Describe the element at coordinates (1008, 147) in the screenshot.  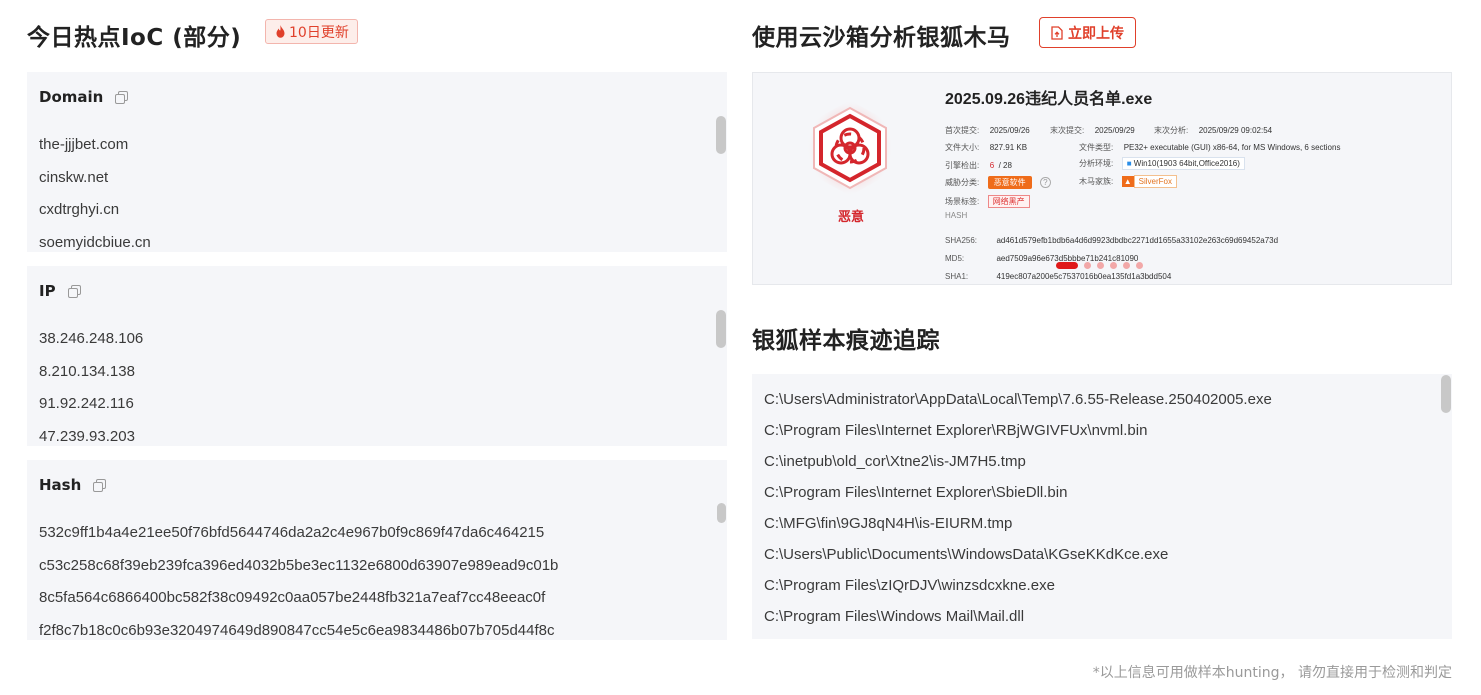
I see `size-value: 827.91 KB` at that location.